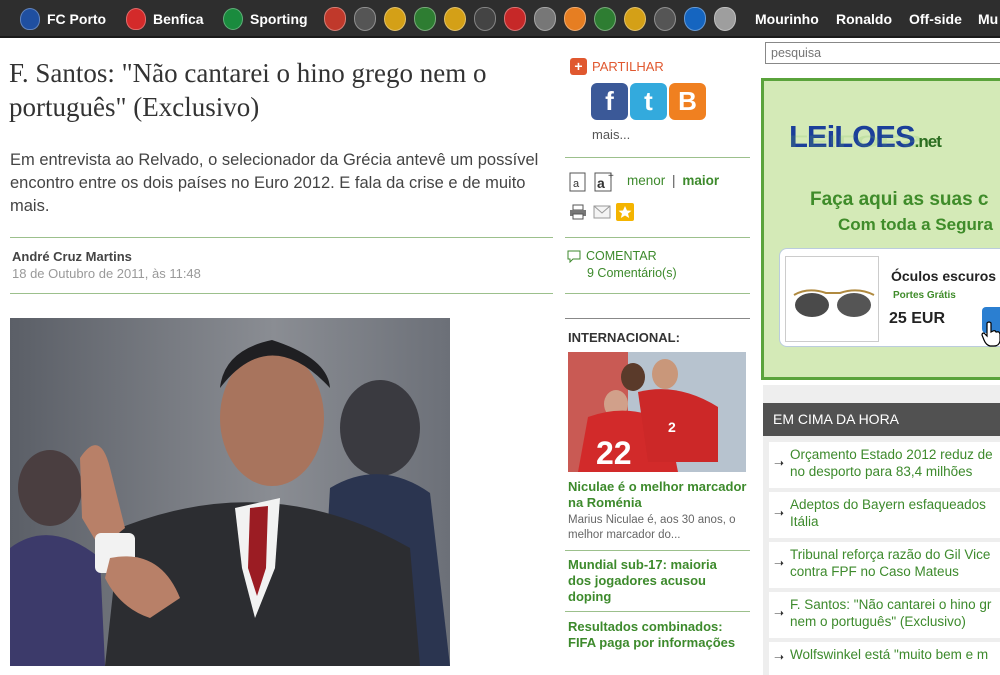  Describe the element at coordinates (578, 66) in the screenshot. I see `plus-icon: +` at that location.